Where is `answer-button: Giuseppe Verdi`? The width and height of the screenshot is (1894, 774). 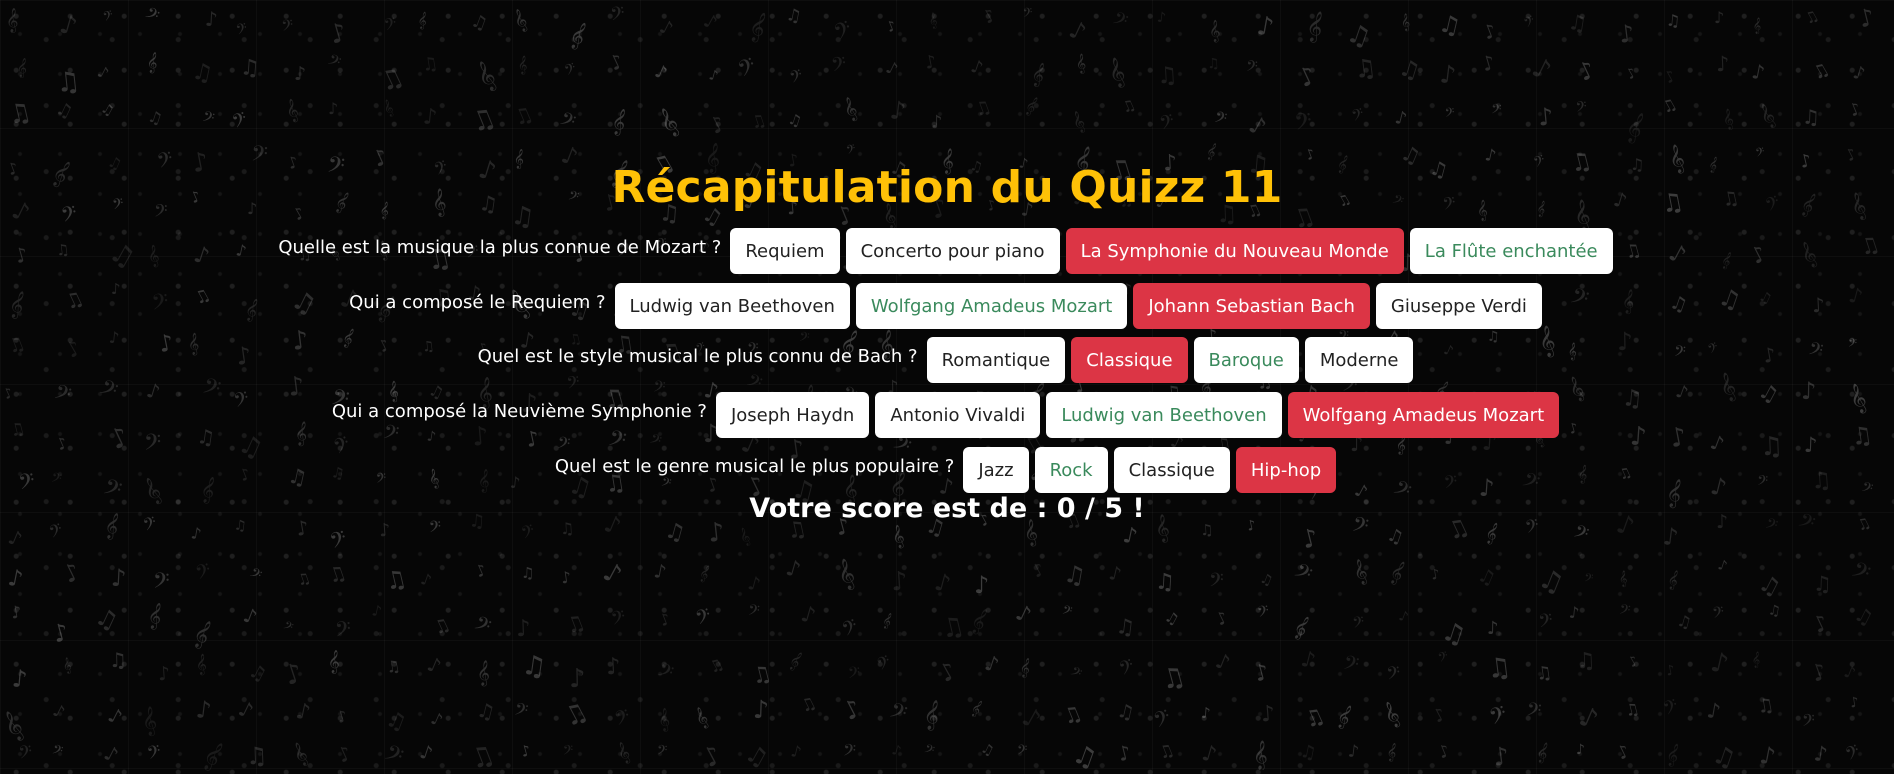
answer-button: Giuseppe Verdi is located at coordinates (1458, 306).